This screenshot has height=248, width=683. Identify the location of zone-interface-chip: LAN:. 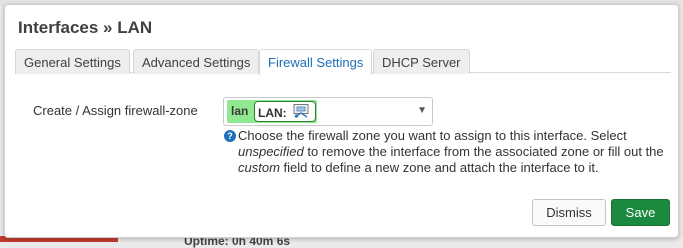
(285, 111).